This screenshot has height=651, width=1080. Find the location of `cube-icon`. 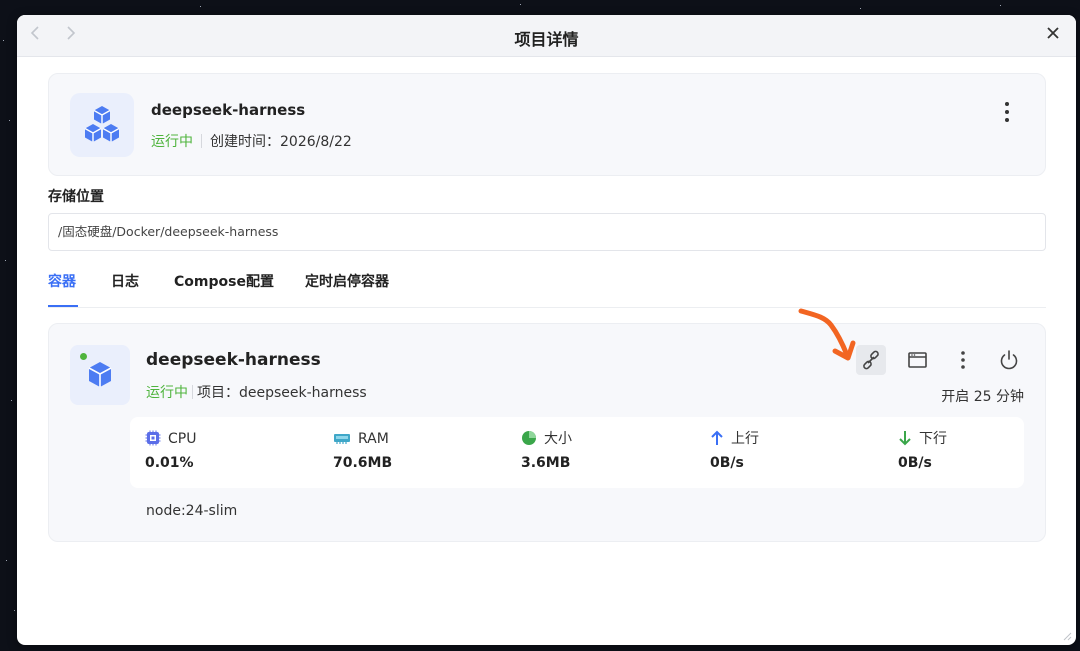

cube-icon is located at coordinates (100, 374).